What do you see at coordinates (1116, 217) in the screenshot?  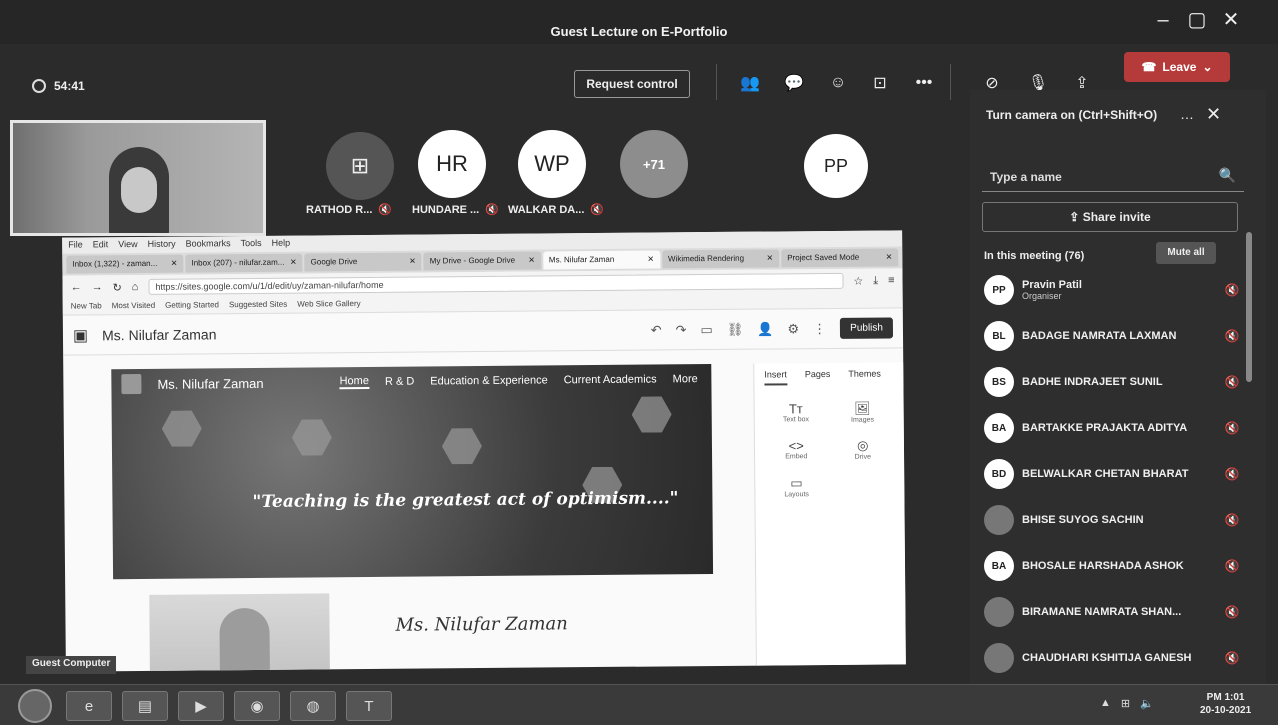 I see `share-invite-label: Share invite` at bounding box center [1116, 217].